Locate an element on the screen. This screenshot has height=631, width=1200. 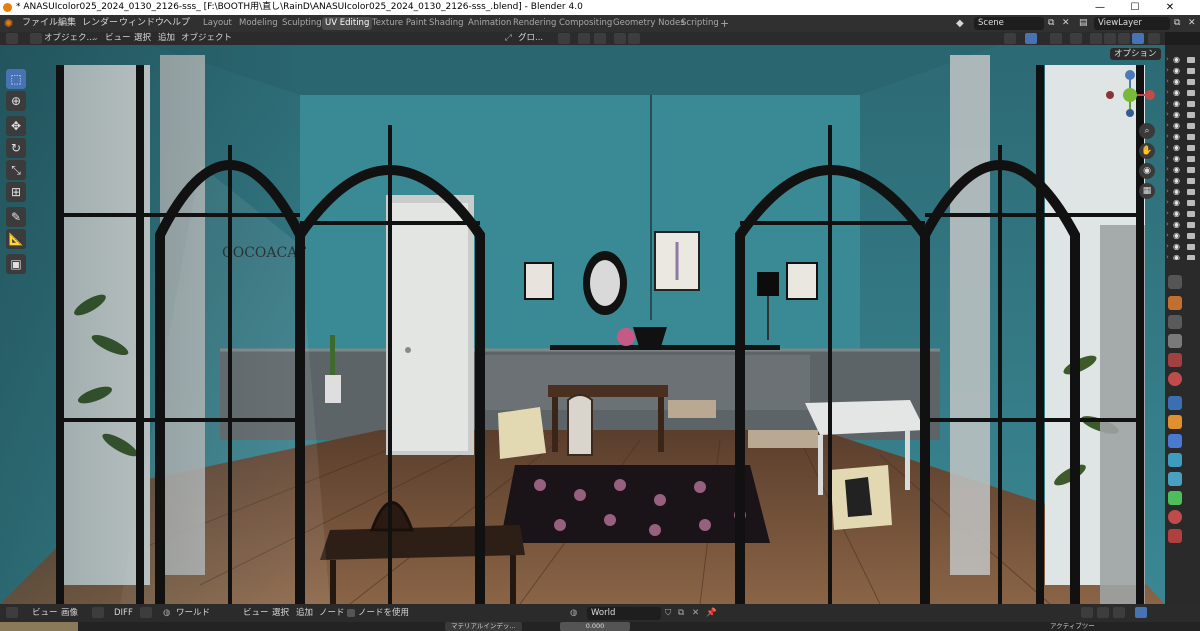
proportional-edit-icon is located at coordinates (620, 38).